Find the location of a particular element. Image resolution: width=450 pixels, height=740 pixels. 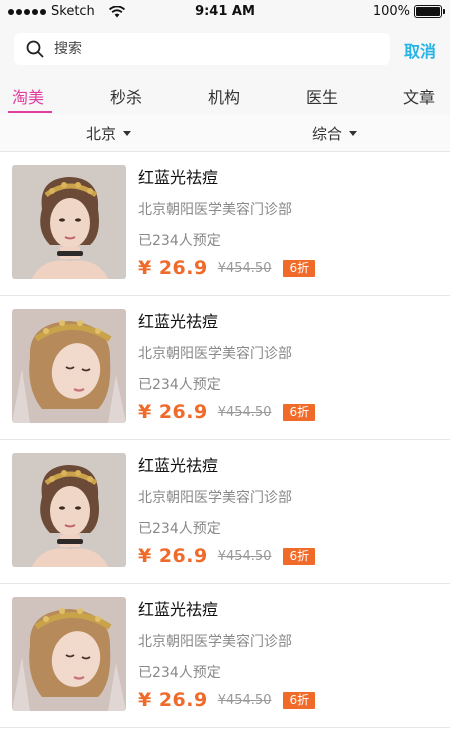

sort-filter: 综合 is located at coordinates (335, 133).